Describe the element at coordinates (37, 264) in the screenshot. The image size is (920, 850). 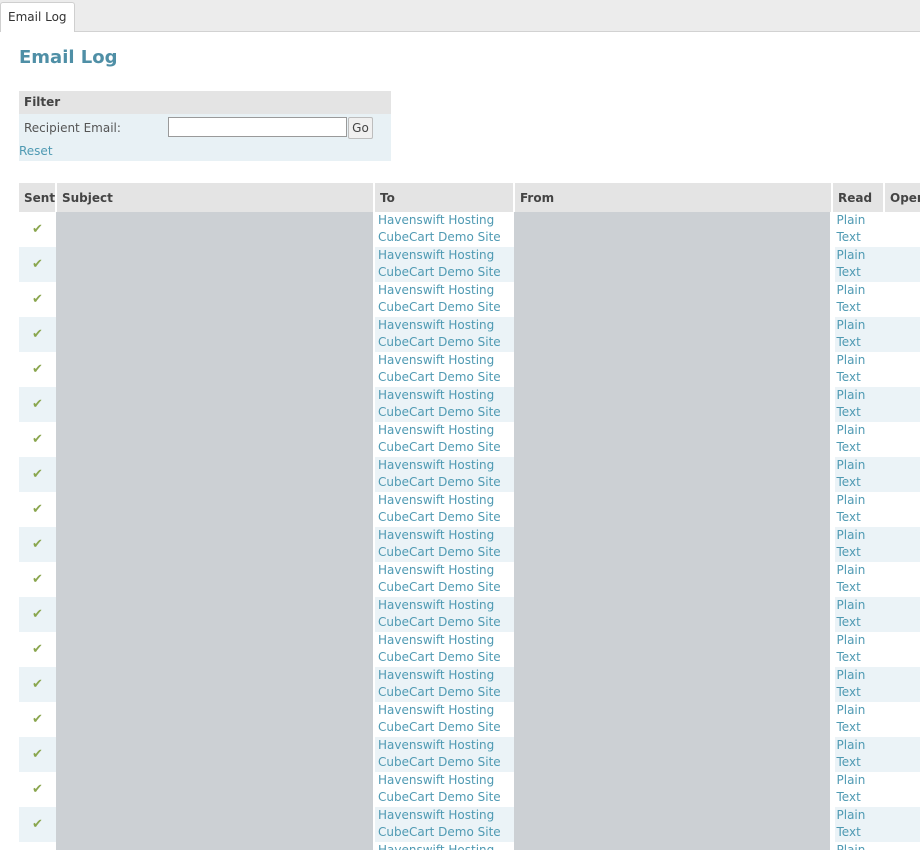
I see `check-icon: ✔` at that location.